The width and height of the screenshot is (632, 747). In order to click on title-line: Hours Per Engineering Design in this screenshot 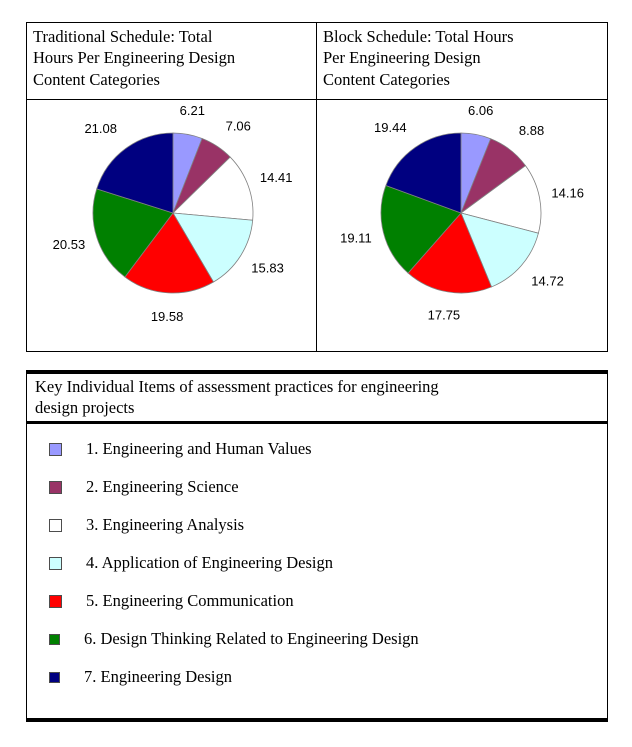, I will do `click(134, 58)`.